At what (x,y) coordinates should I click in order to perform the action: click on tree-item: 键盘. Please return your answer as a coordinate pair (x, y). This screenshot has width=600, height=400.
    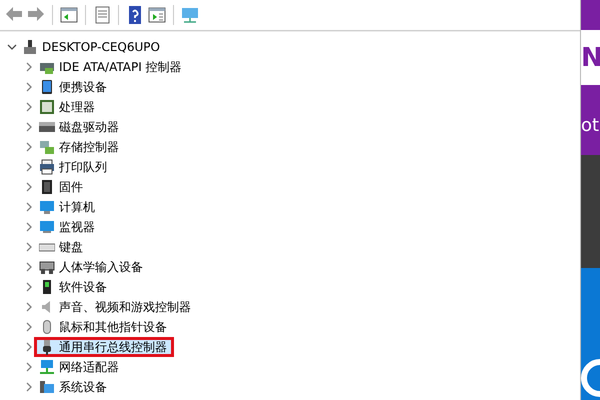
    Looking at the image, I should click on (62, 247).